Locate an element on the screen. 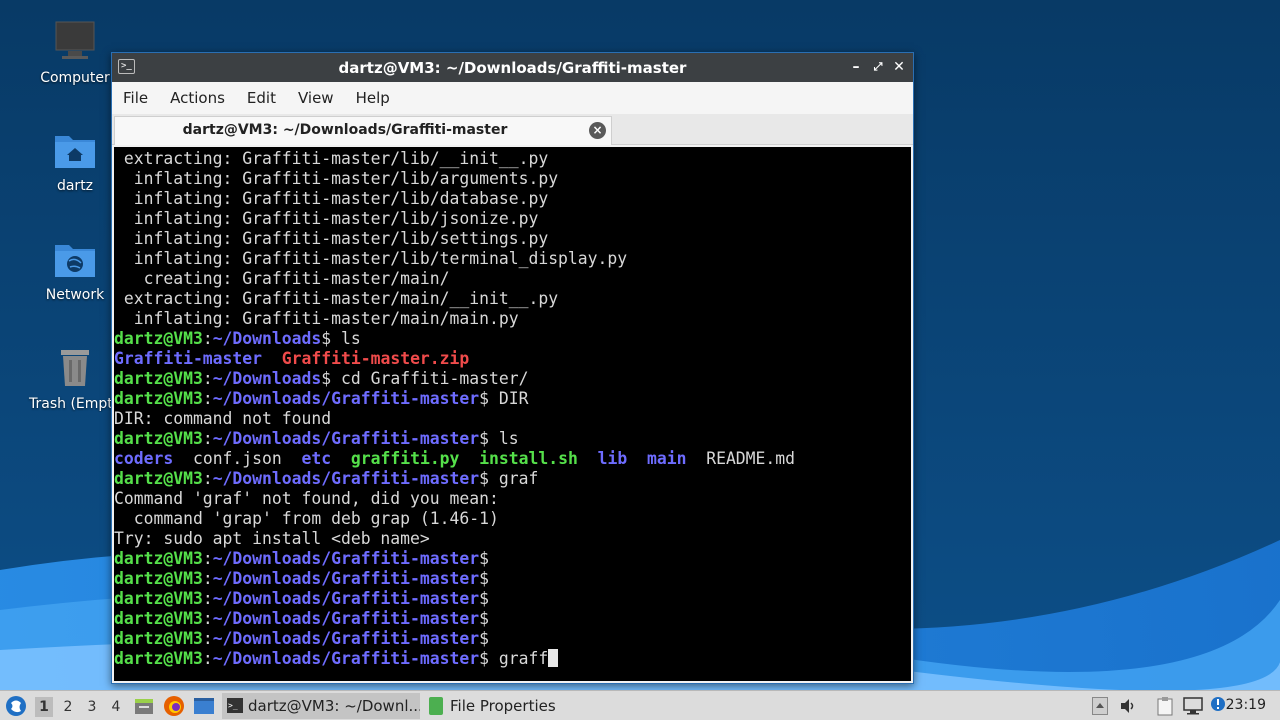  desktop-icon-home: dartz is located at coordinates (75, 161).